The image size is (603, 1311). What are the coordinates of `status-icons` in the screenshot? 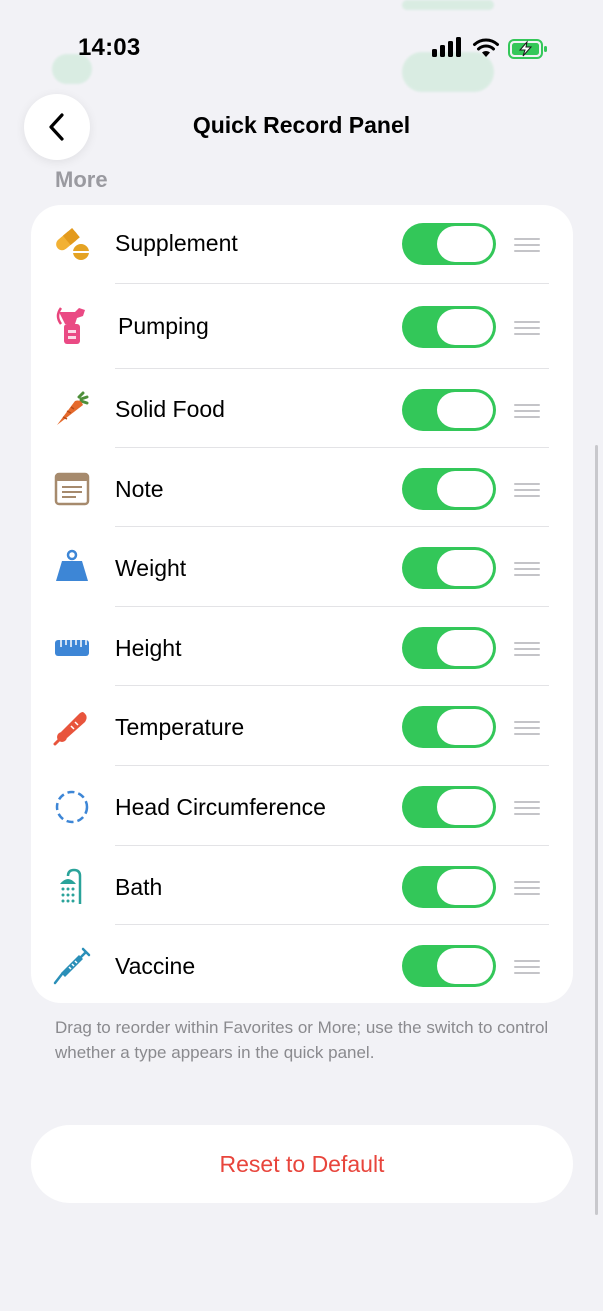 It's located at (492, 49).